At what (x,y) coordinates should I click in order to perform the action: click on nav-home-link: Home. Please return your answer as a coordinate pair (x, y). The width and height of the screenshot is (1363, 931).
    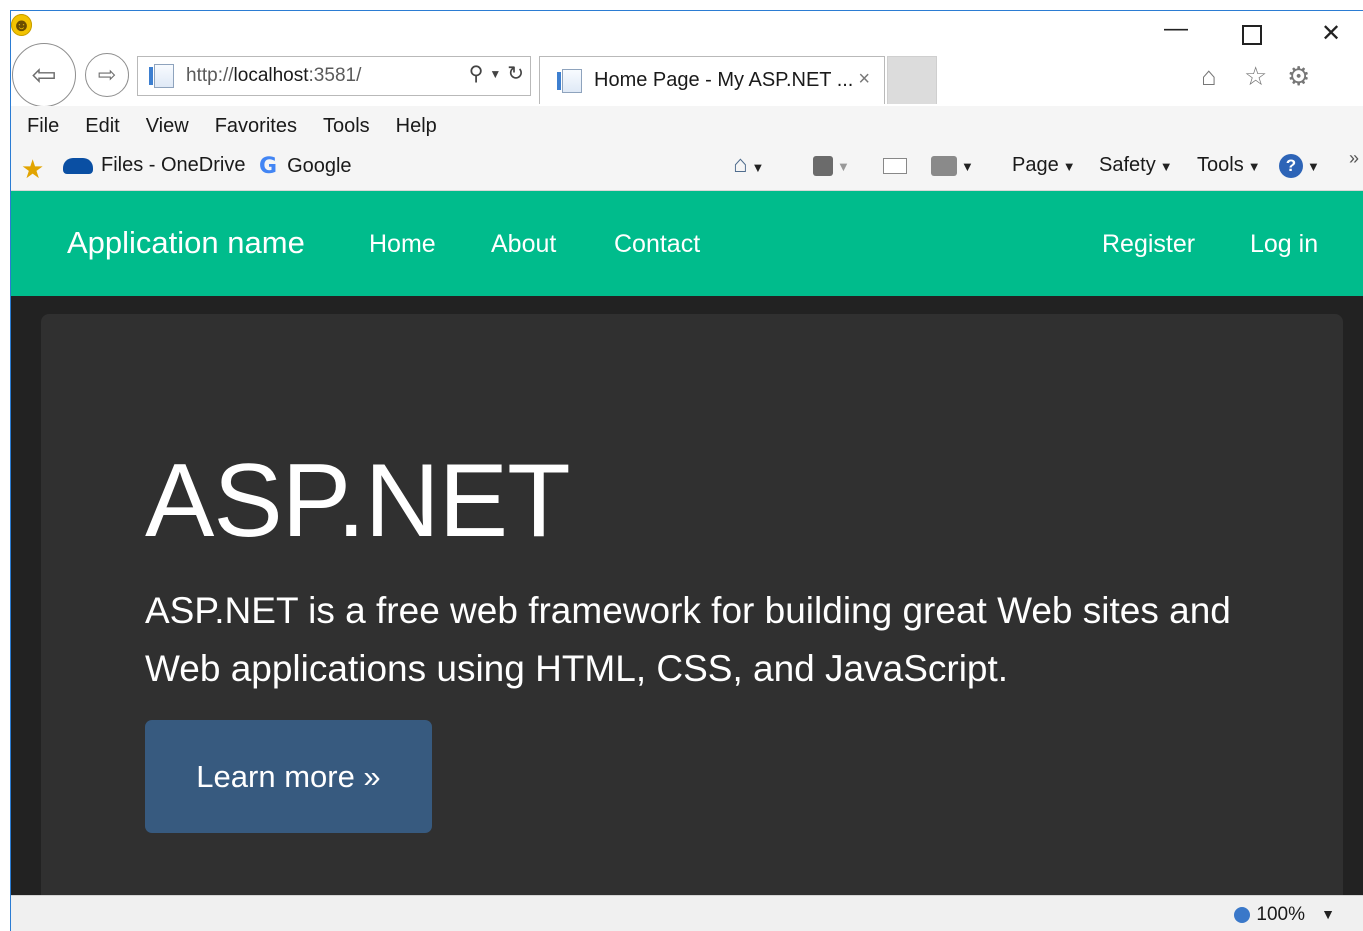
    Looking at the image, I should click on (402, 244).